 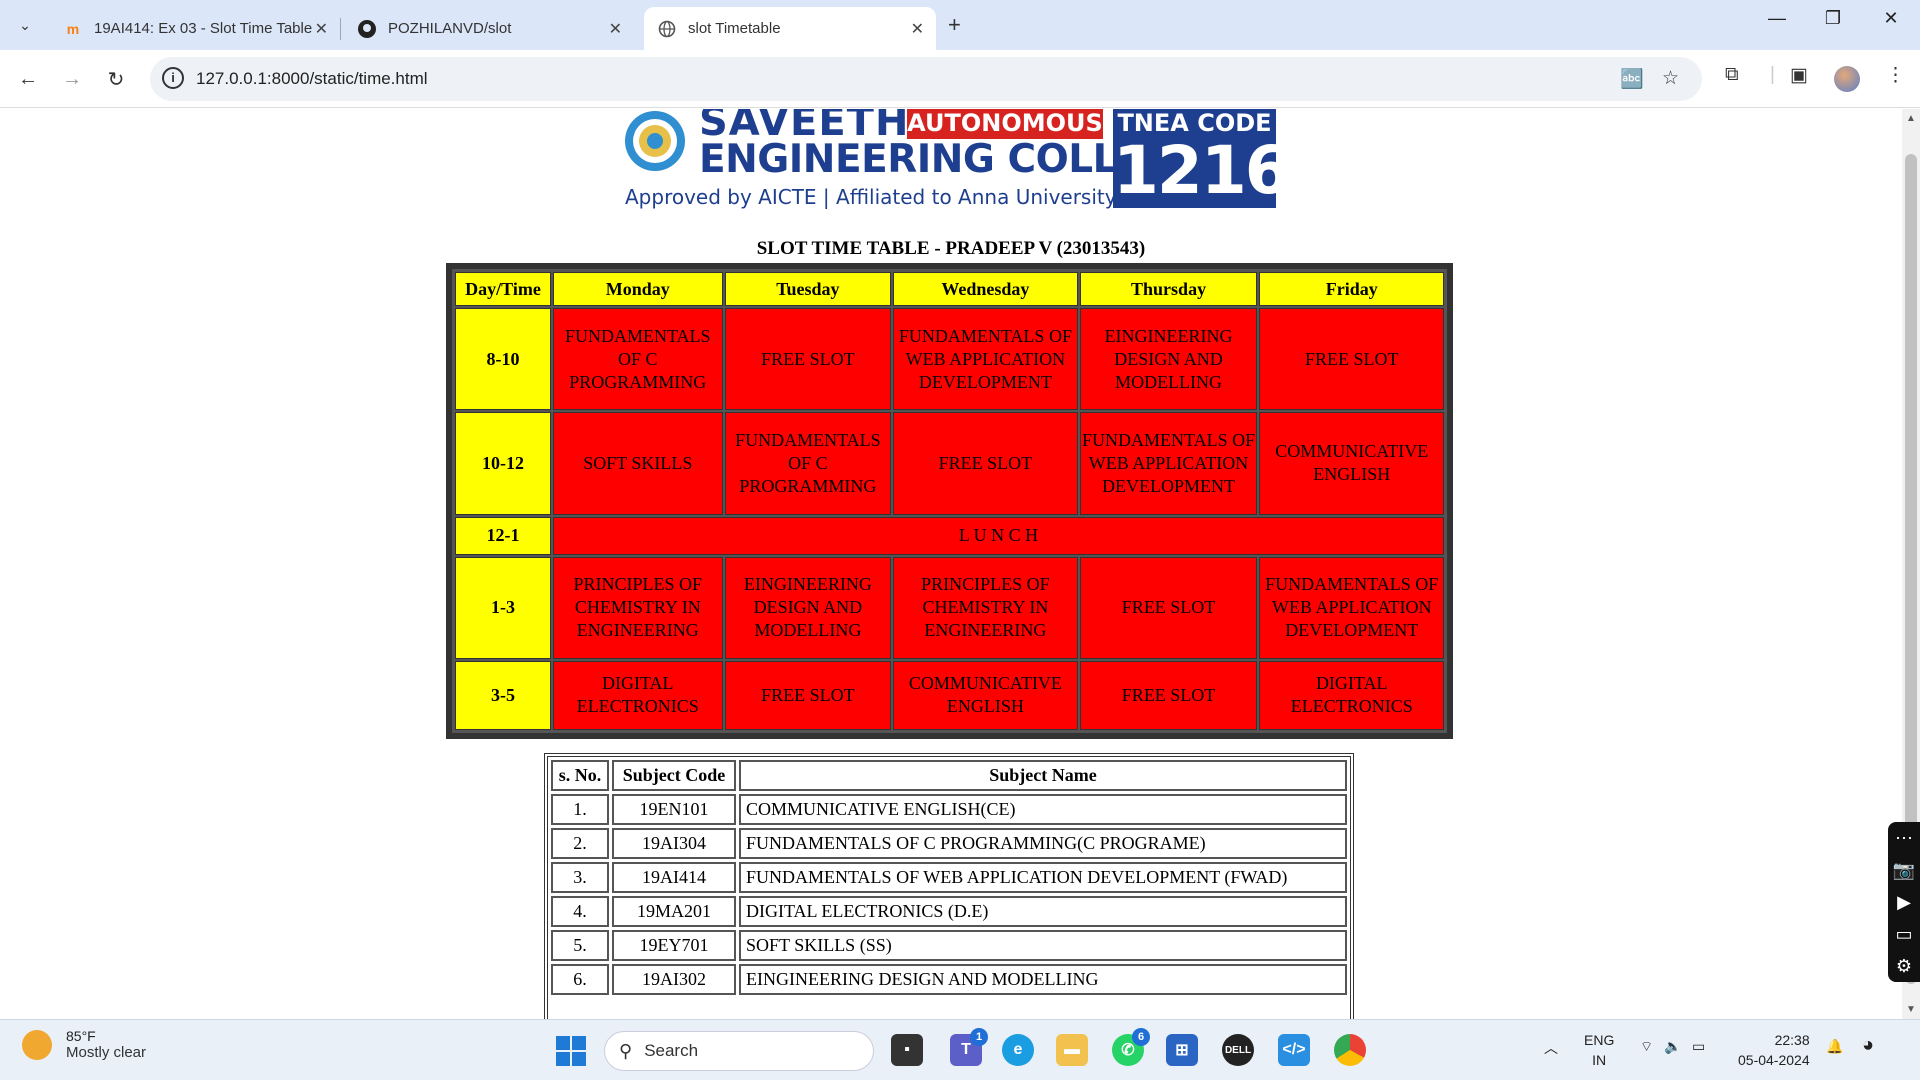 What do you see at coordinates (1891, 18) in the screenshot?
I see `close-window-icon: ✕` at bounding box center [1891, 18].